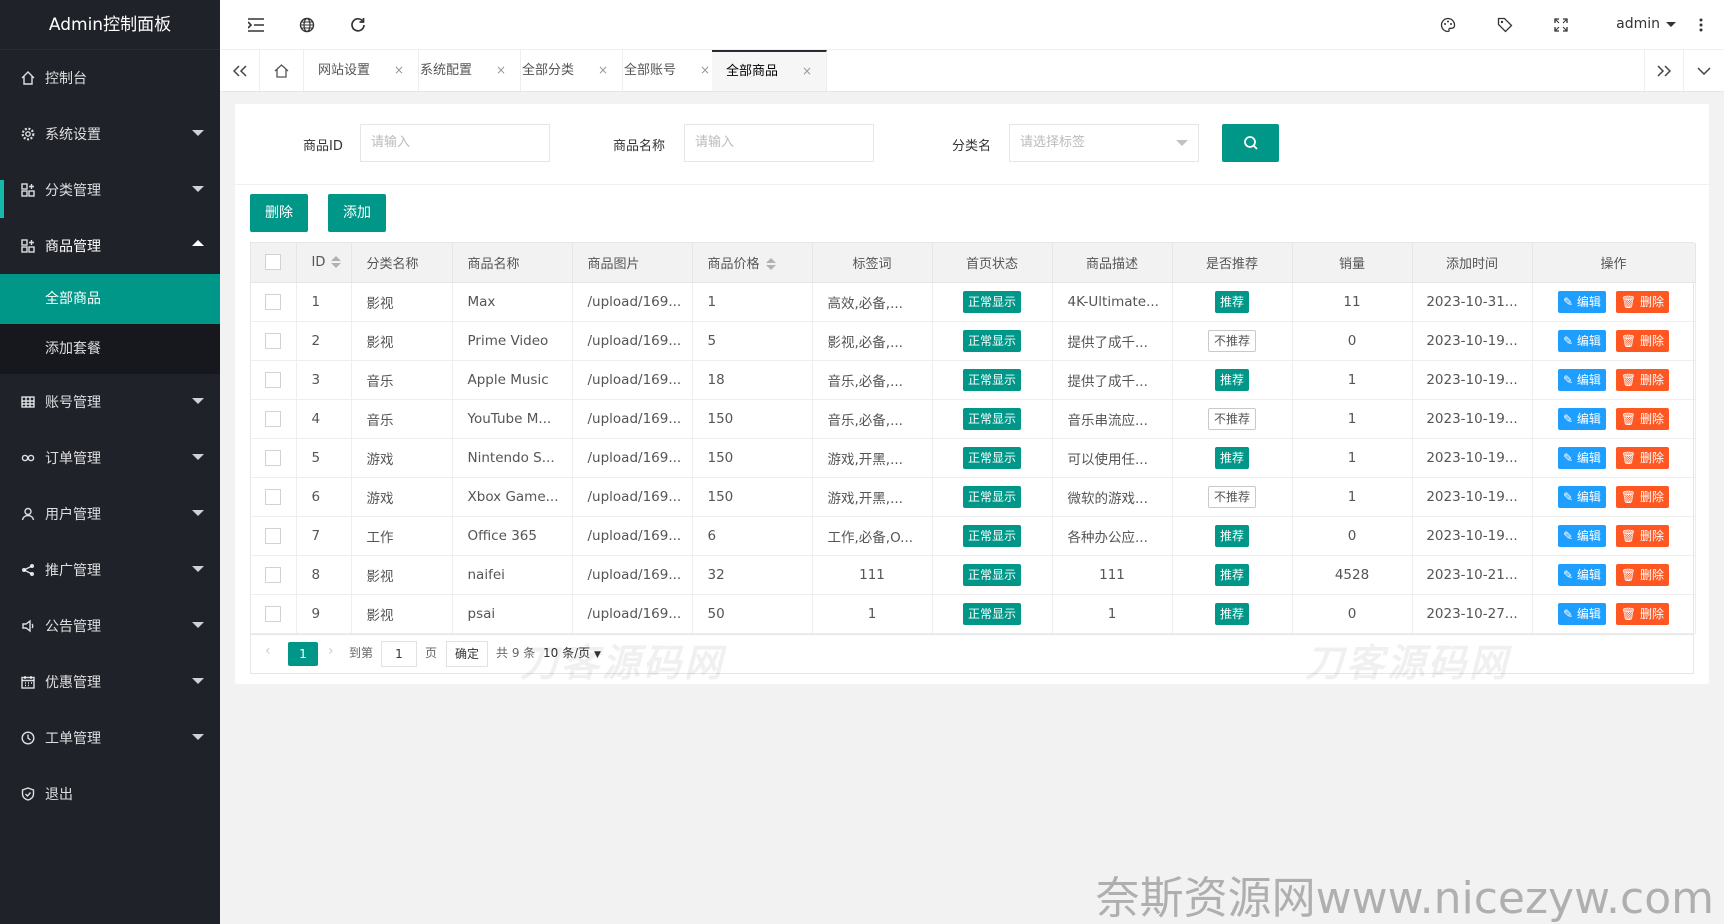 The height and width of the screenshot is (924, 1724). Describe the element at coordinates (1651, 340) in the screenshot. I see `delete-label: 删除` at that location.